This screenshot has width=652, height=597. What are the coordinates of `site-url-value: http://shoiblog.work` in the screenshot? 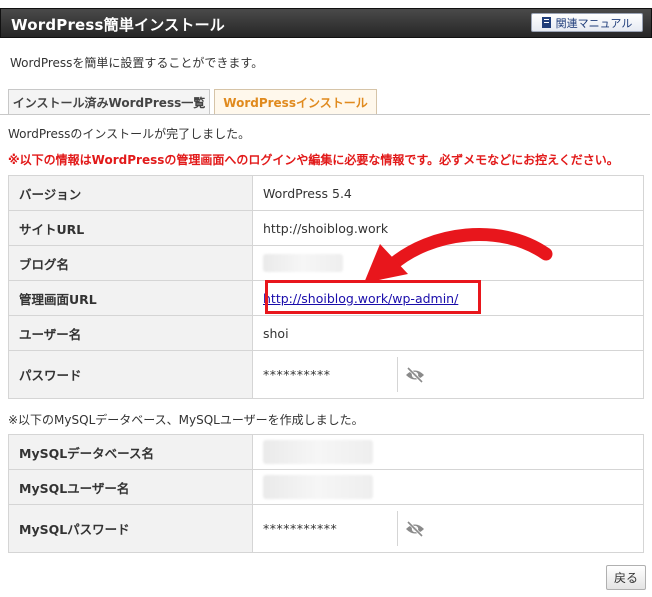 It's located at (448, 228).